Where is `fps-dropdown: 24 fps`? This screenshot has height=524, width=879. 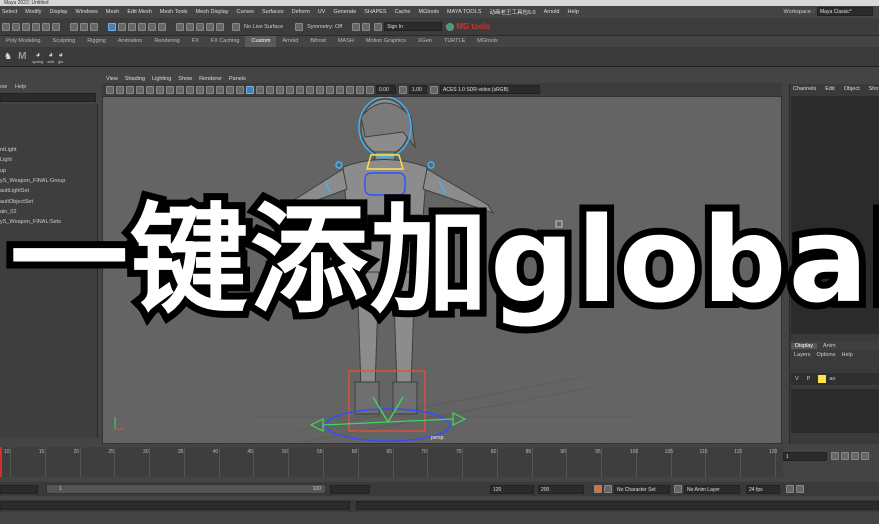 fps-dropdown: 24 fps is located at coordinates (763, 489).